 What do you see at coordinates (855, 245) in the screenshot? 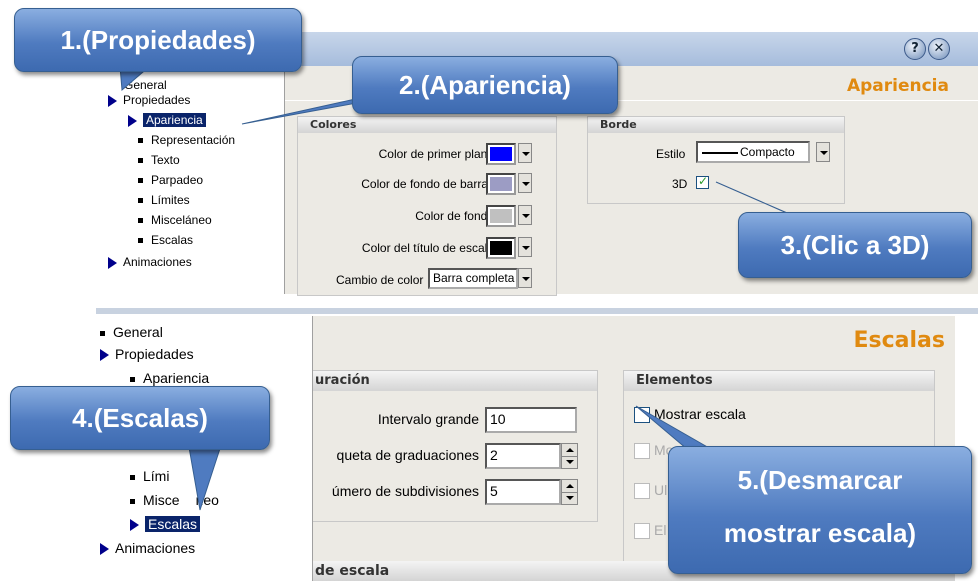
I see `callout-clic-3d: 3.(Clic a 3D)` at bounding box center [855, 245].